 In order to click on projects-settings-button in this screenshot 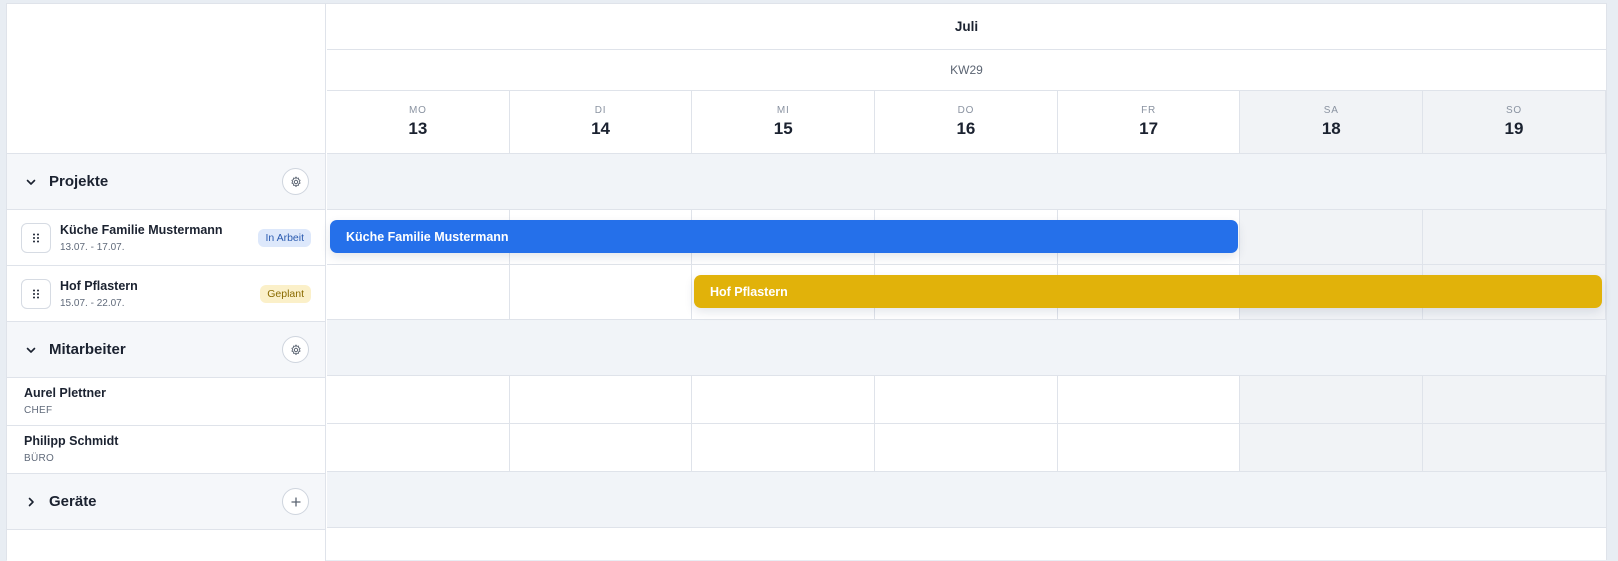, I will do `click(295, 181)`.